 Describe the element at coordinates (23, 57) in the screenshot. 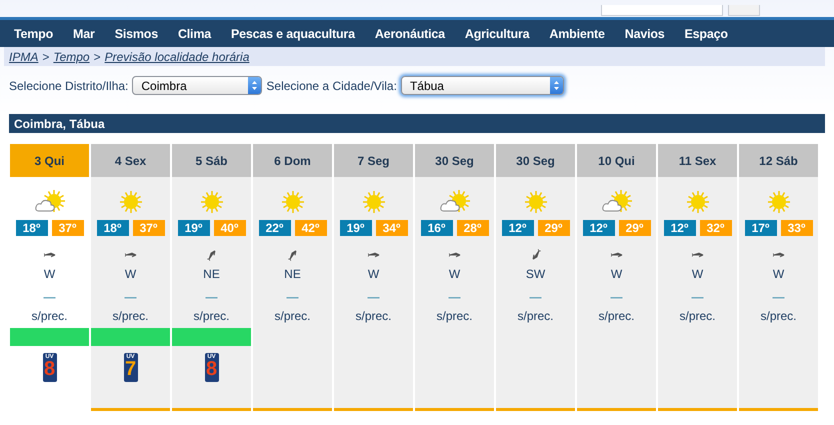

I see `breadcrumb-link: IPMA` at that location.